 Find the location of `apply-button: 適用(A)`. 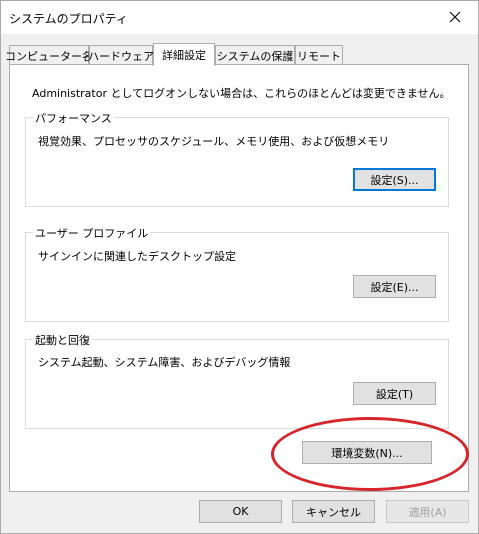

apply-button: 適用(A) is located at coordinates (427, 511).